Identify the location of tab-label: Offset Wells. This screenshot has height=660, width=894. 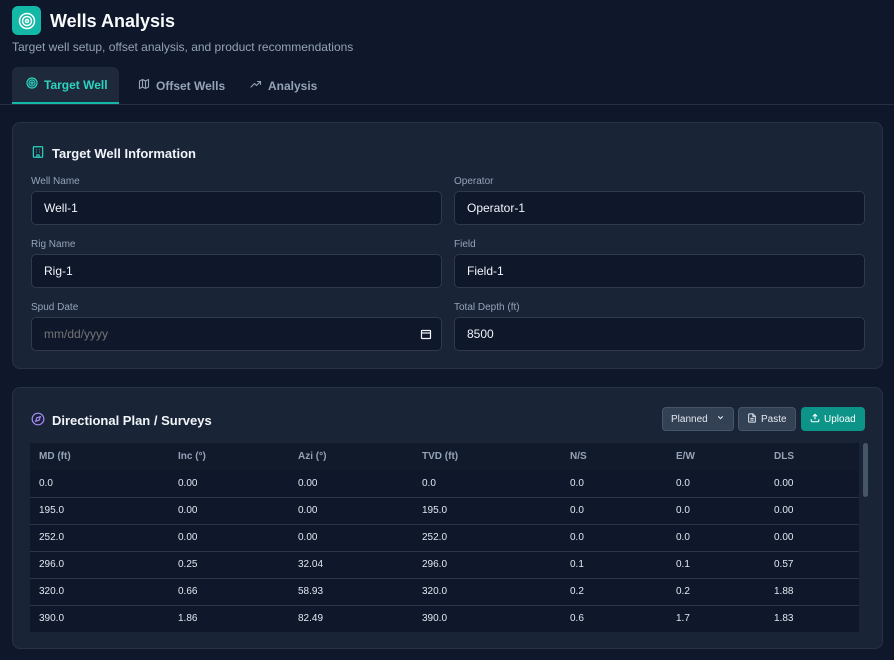
(191, 85).